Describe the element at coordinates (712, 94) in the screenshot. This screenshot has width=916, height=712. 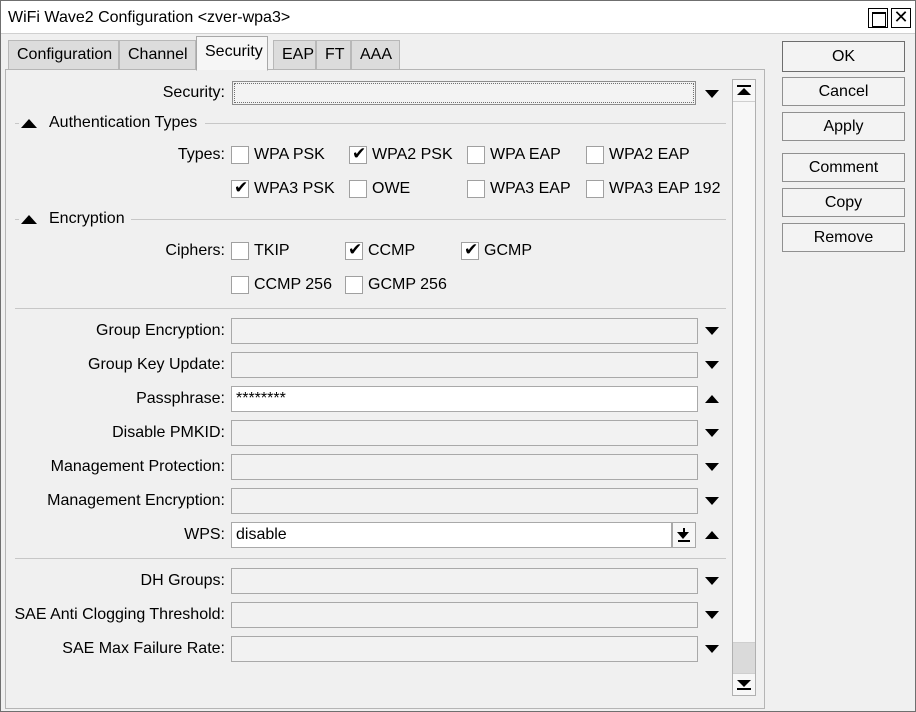
I see `security-dropdown-icon` at that location.